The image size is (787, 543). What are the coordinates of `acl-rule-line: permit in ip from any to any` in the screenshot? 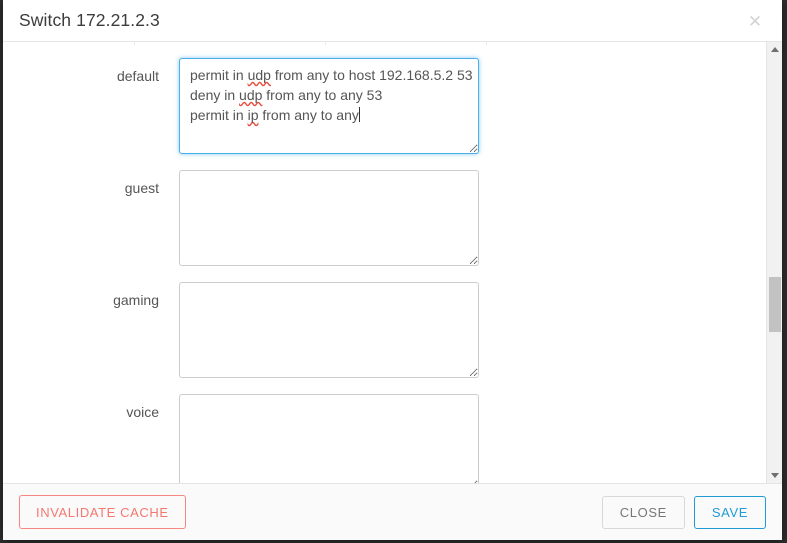 It's located at (275, 115).